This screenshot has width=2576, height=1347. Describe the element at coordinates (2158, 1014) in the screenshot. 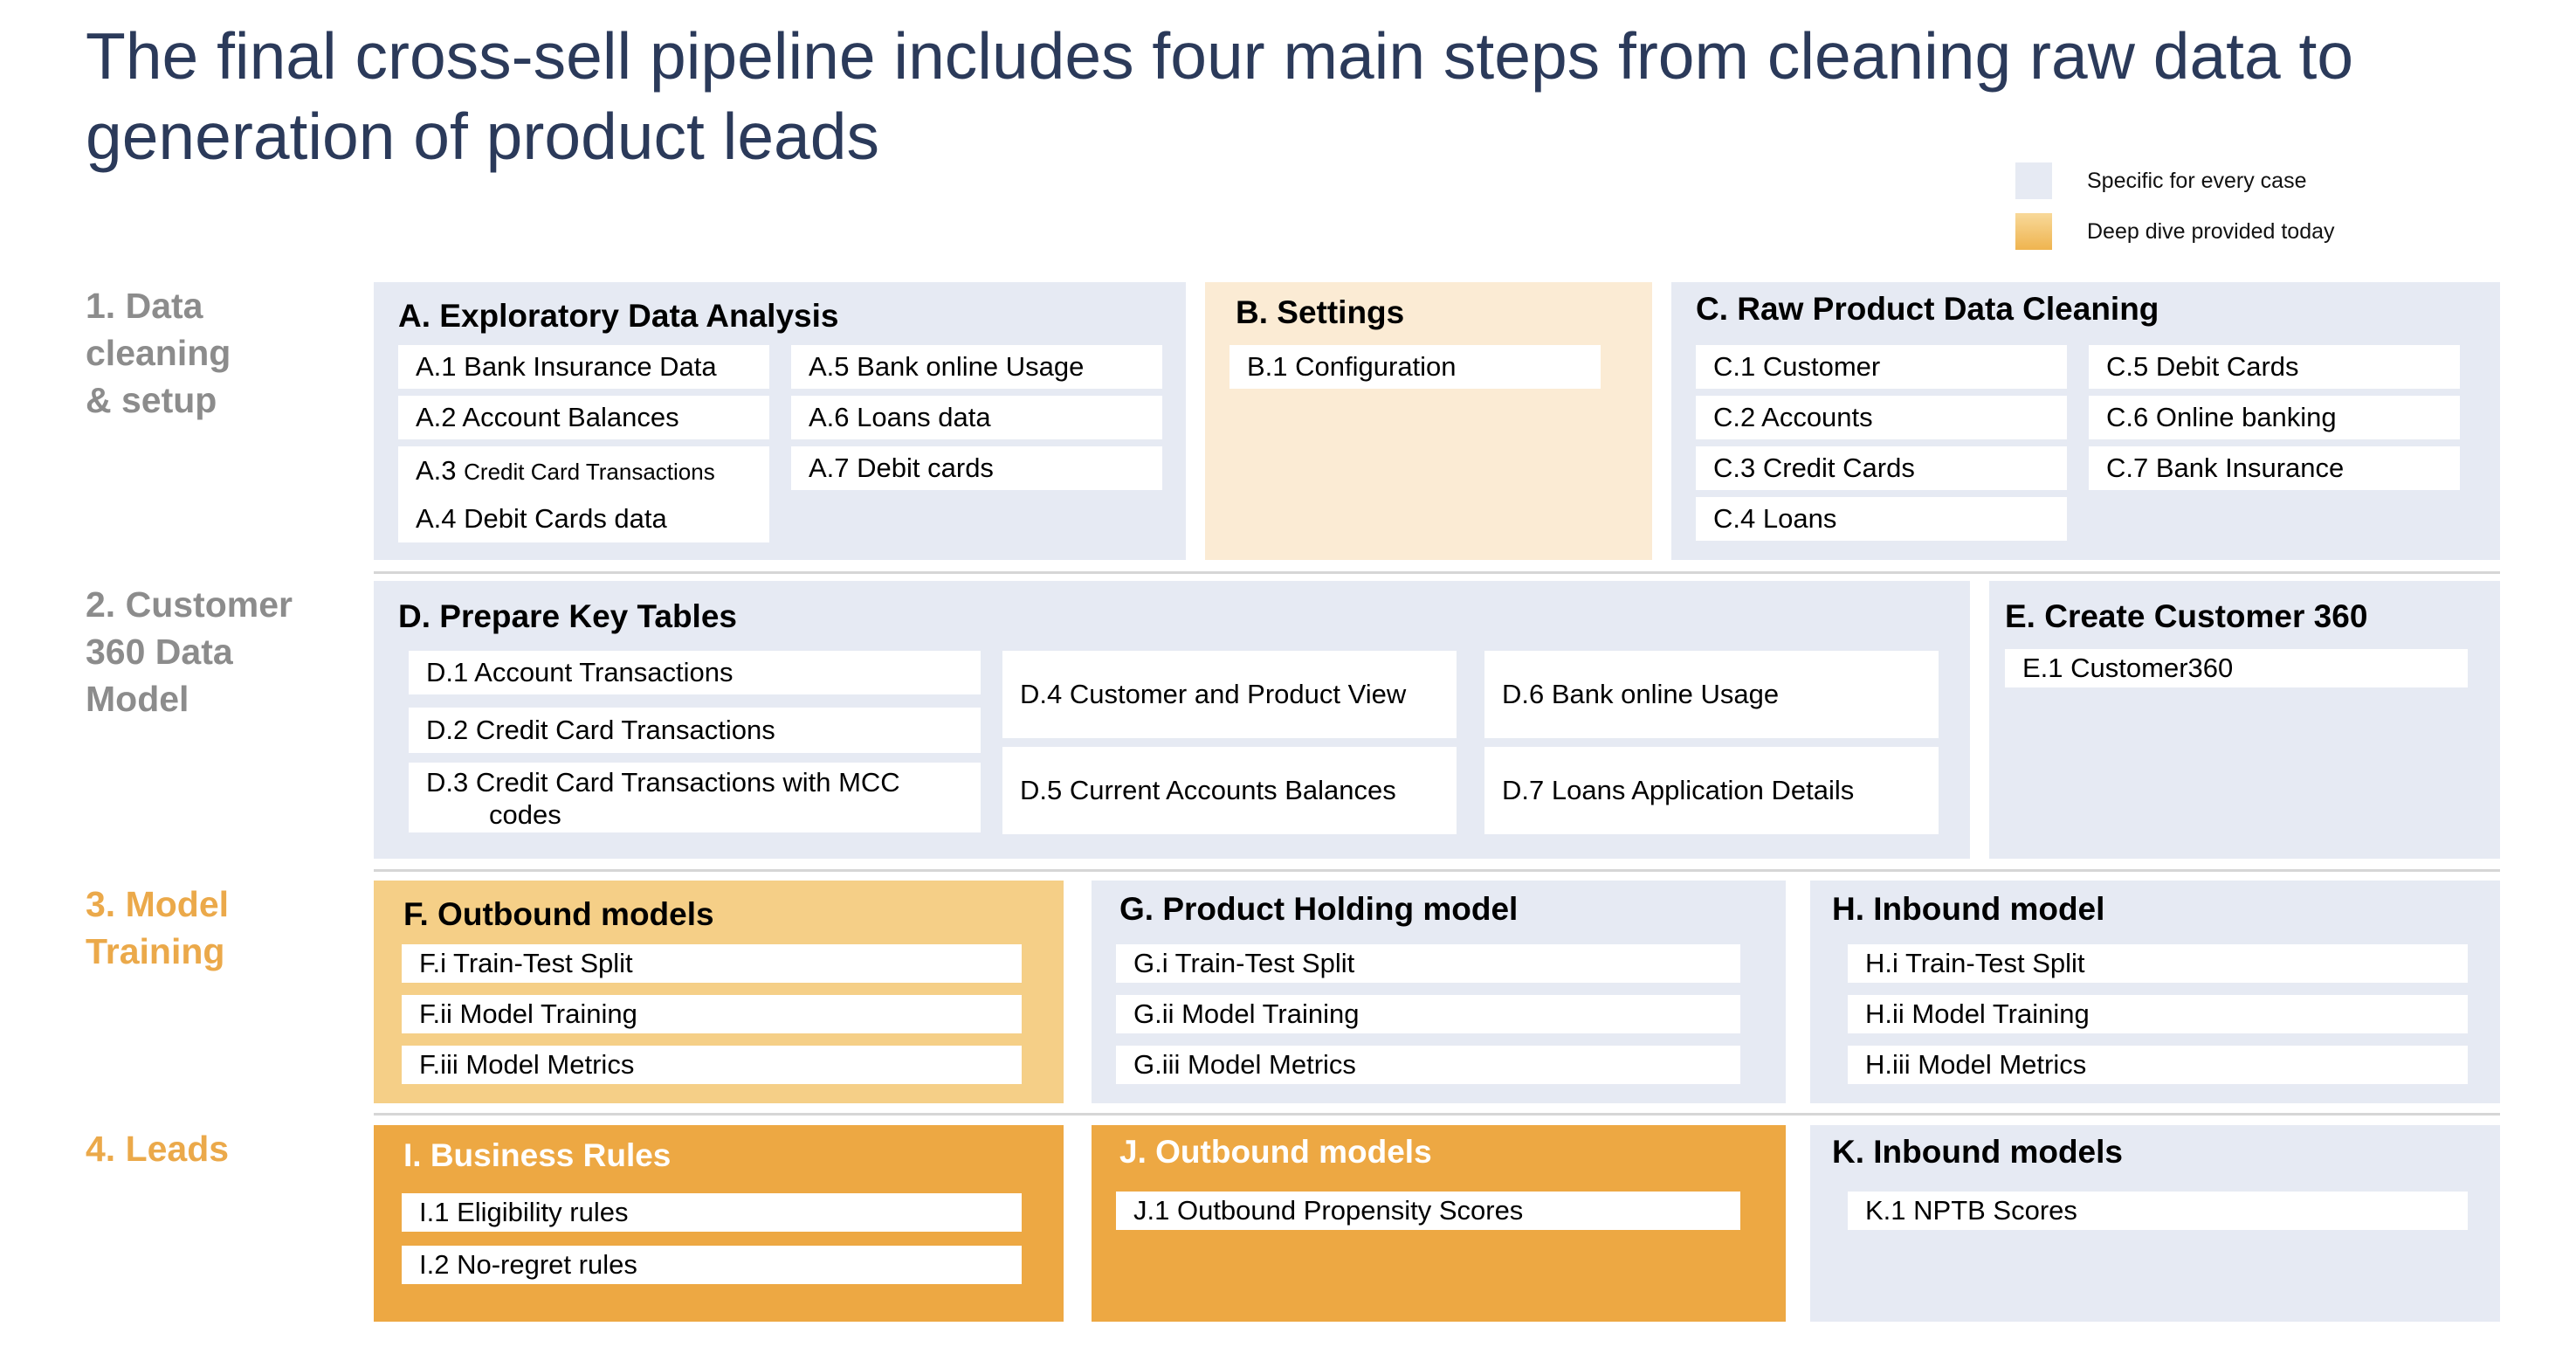

I see `item-h2: H.ii Model Training` at that location.